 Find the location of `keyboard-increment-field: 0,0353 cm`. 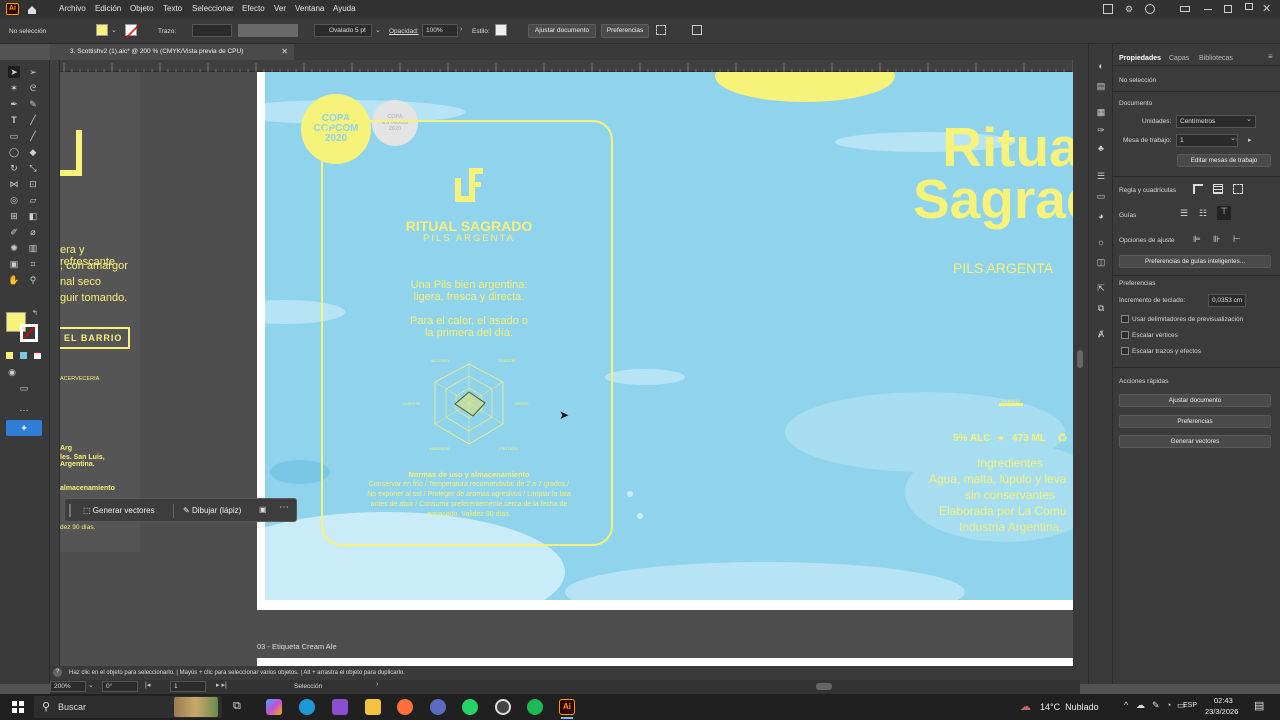

keyboard-increment-field: 0,0353 cm is located at coordinates (1227, 300).